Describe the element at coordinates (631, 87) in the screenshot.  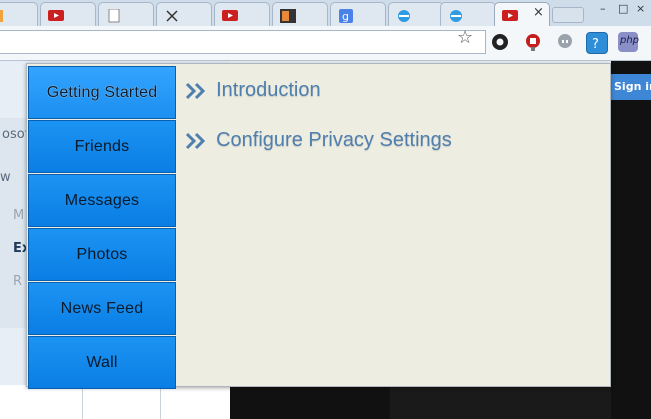
I see `sign-in-button: Sign in` at that location.